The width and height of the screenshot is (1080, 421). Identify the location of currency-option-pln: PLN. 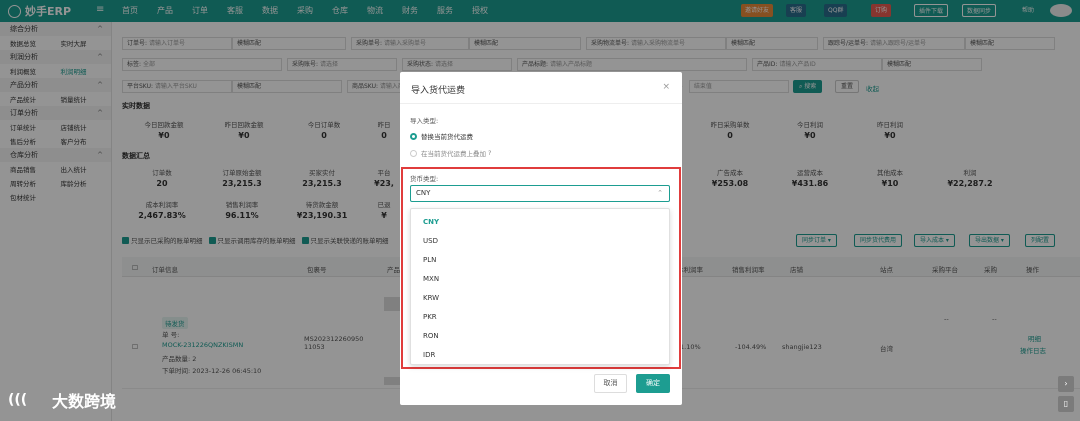
(540, 260).